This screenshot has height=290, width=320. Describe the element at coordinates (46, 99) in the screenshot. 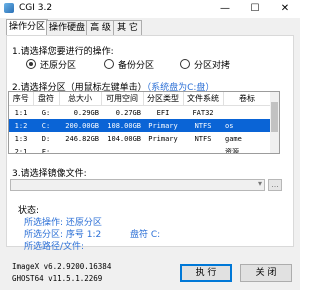

I see `col-drive: 盘符` at that location.